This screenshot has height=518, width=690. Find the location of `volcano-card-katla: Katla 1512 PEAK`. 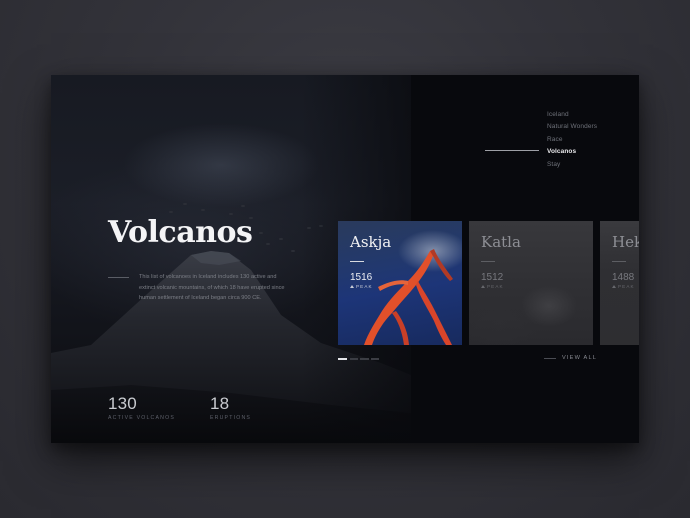

volcano-card-katla: Katla 1512 PEAK is located at coordinates (531, 283).